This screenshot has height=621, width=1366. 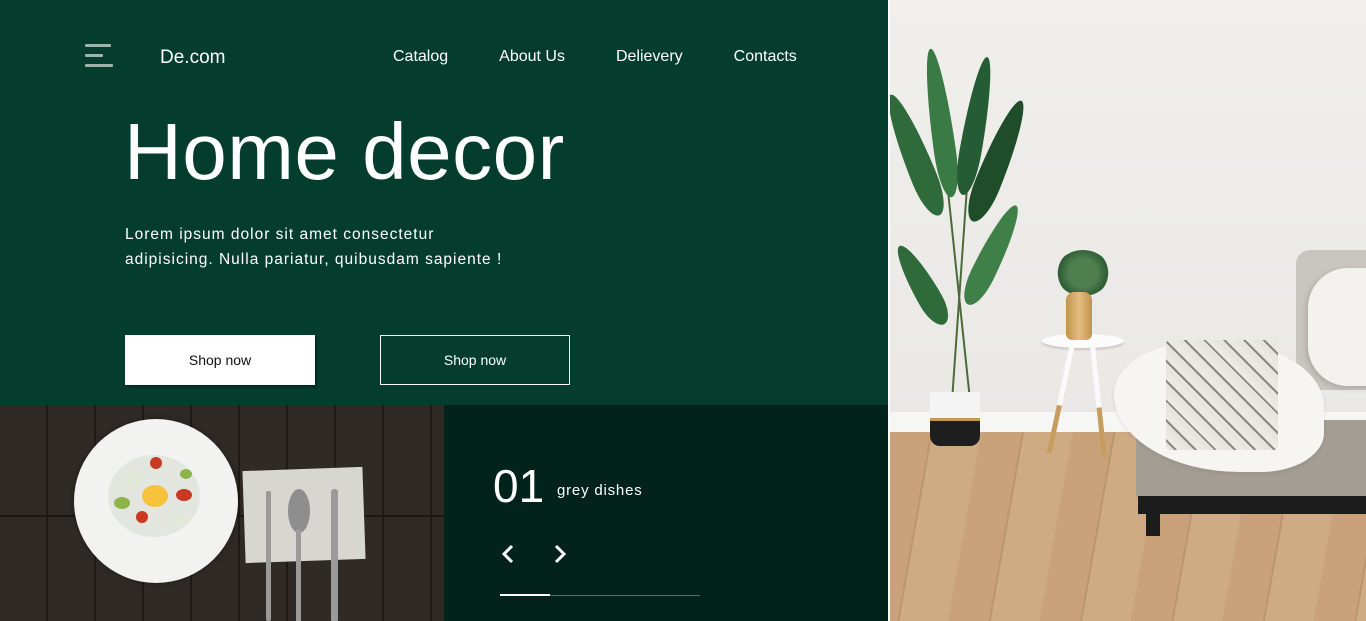 What do you see at coordinates (955, 419) in the screenshot?
I see `plant-pot` at bounding box center [955, 419].